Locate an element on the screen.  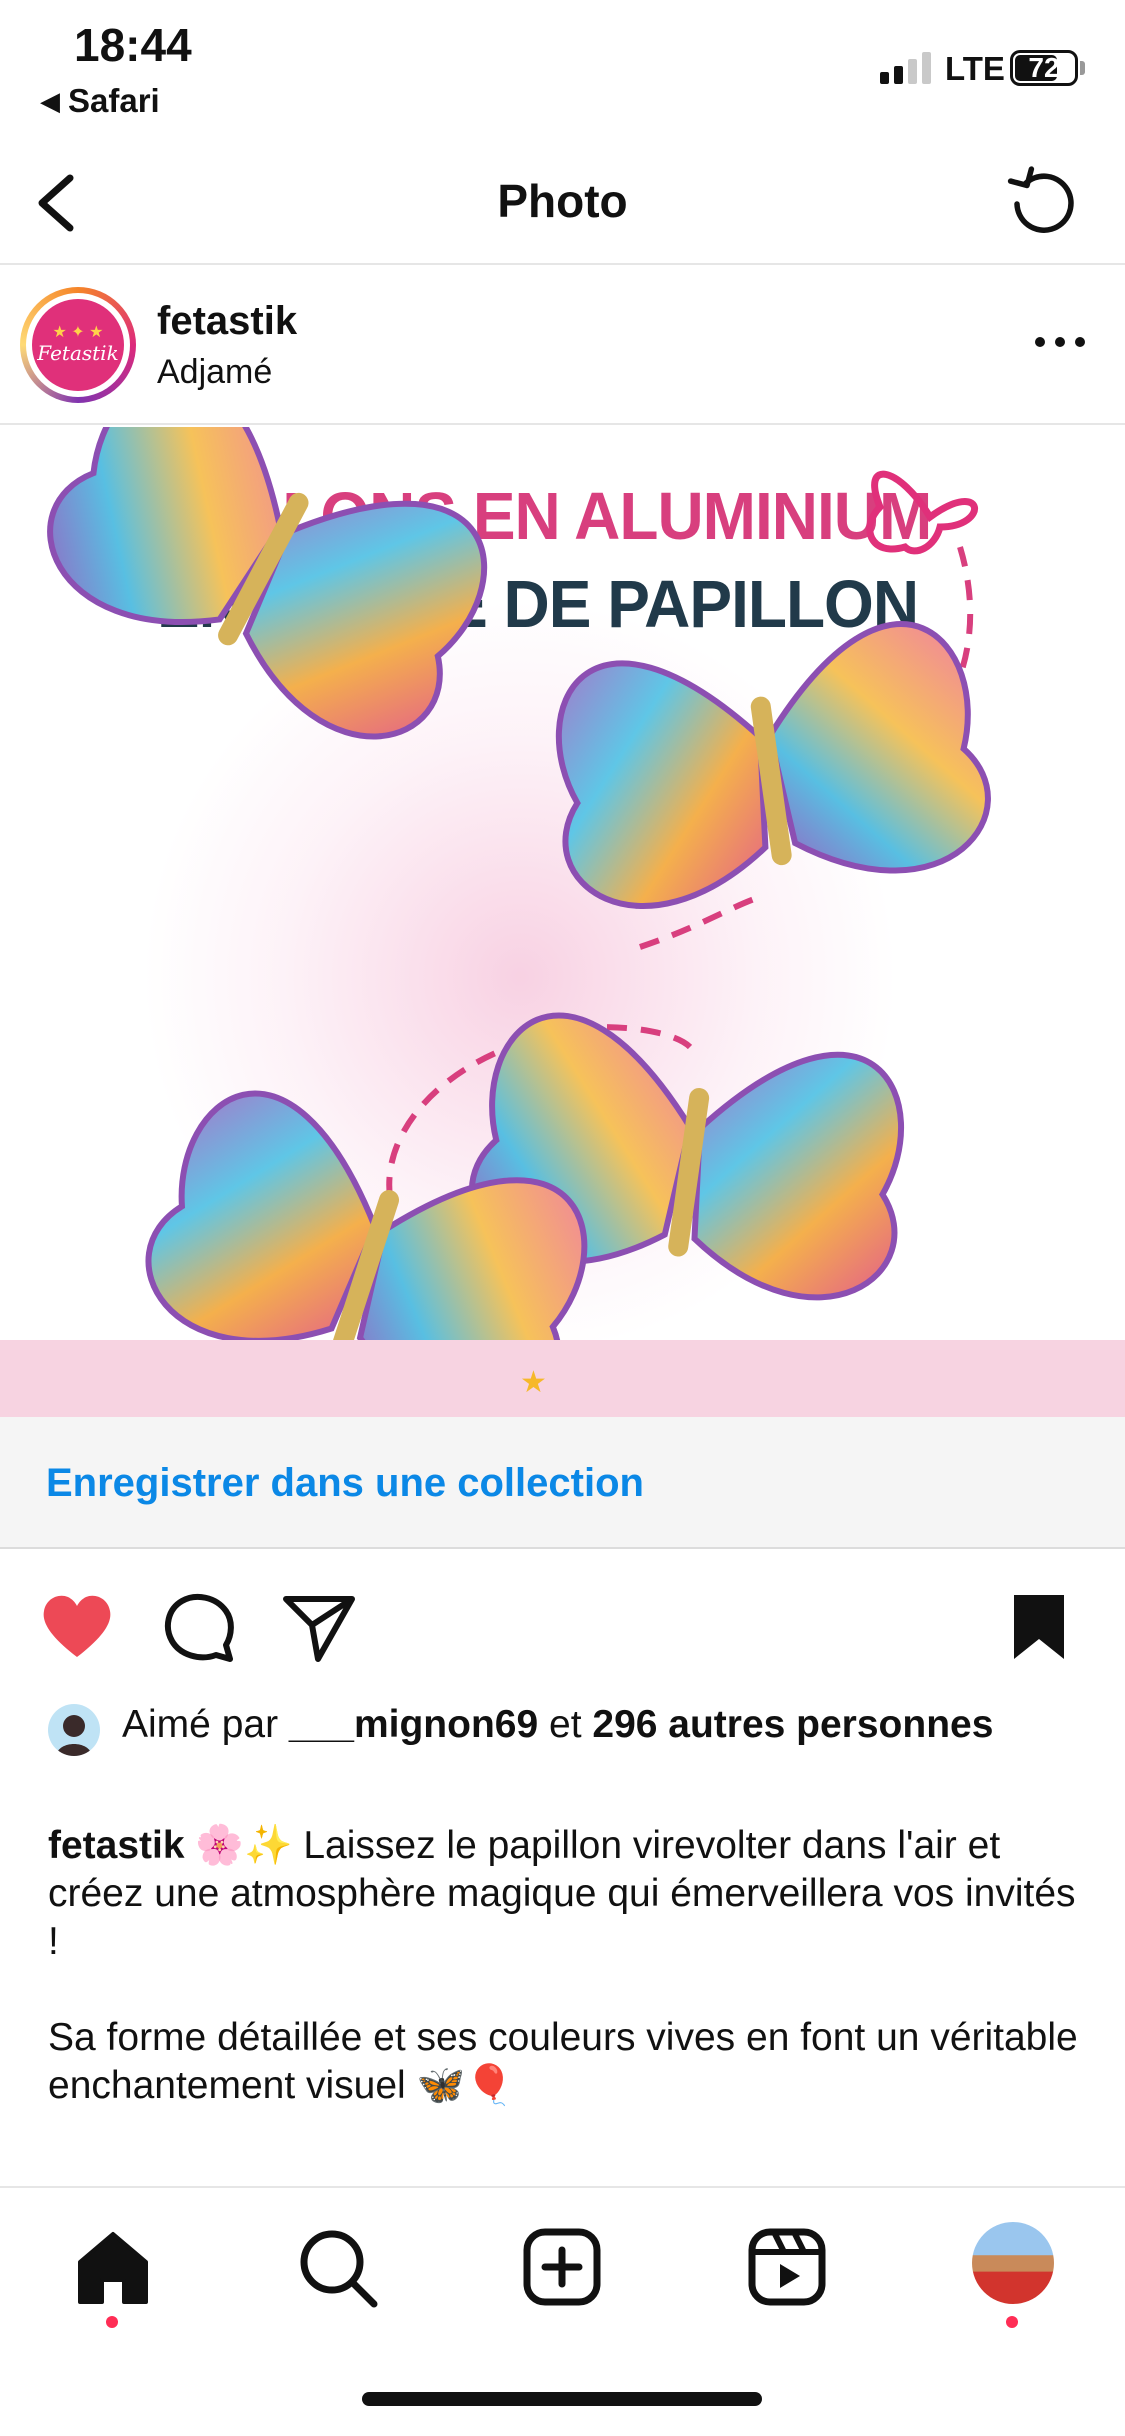
post-location: Adjamé is located at coordinates (214, 372).